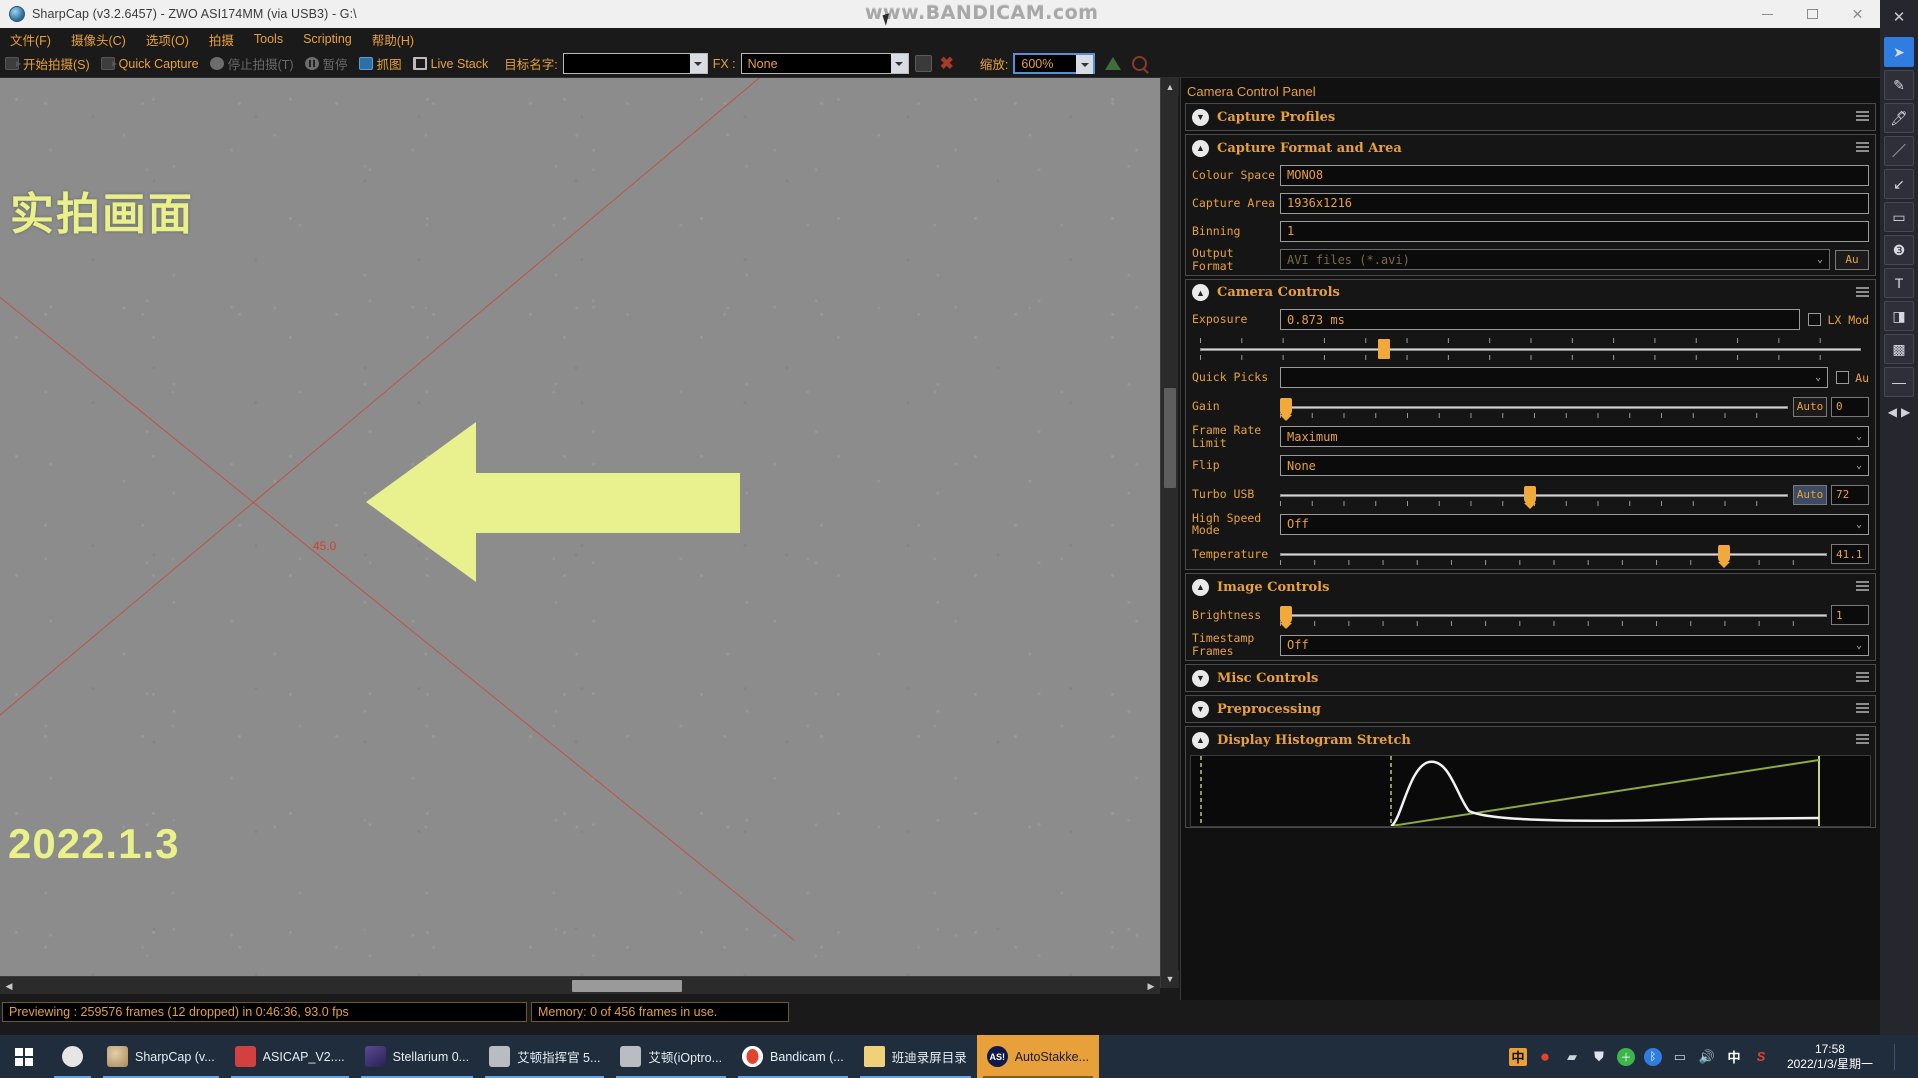  Describe the element at coordinates (1830, 1057) in the screenshot. I see `taskbar-clock: 17:58 2022/1/3/星期一` at that location.